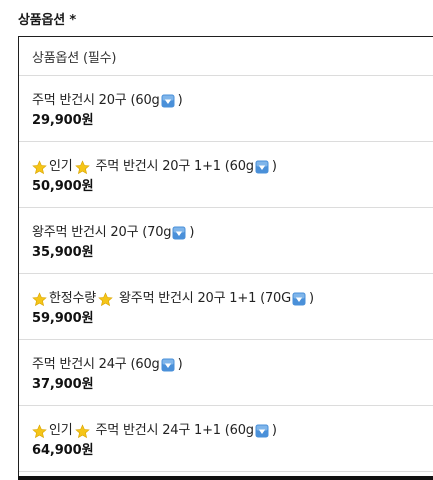 This screenshot has width=433, height=480. I want to click on option-price: 59,900원, so click(63, 318).